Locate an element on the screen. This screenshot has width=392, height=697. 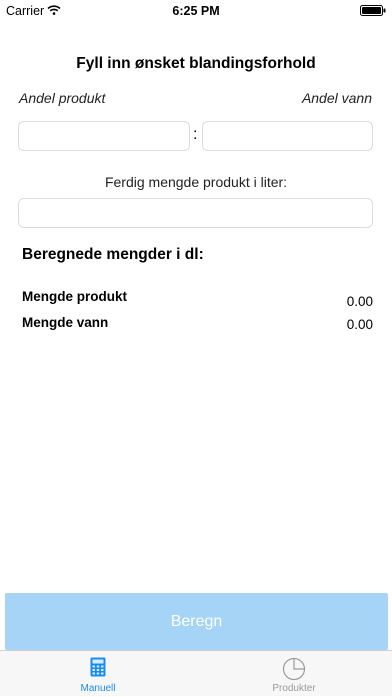
amount-field-container is located at coordinates (195, 213).